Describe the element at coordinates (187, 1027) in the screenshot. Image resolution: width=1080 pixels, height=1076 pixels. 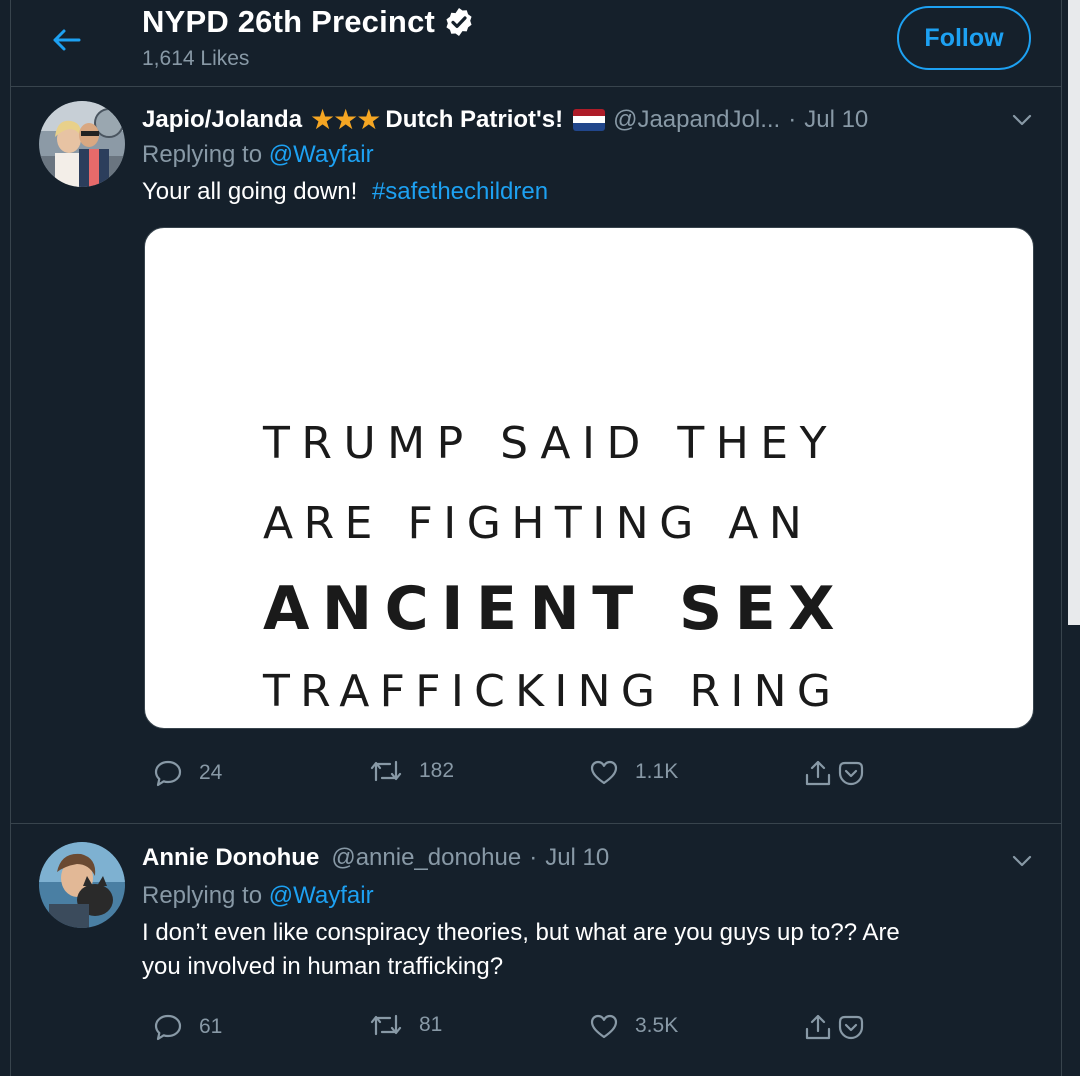
I see `reply-button: 61` at that location.